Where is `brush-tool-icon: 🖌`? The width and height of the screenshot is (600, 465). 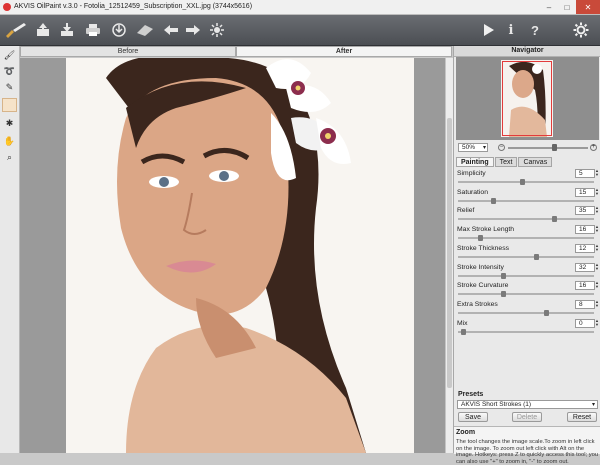
brush-tool-icon: 🖌 is located at coordinates (9, 55).